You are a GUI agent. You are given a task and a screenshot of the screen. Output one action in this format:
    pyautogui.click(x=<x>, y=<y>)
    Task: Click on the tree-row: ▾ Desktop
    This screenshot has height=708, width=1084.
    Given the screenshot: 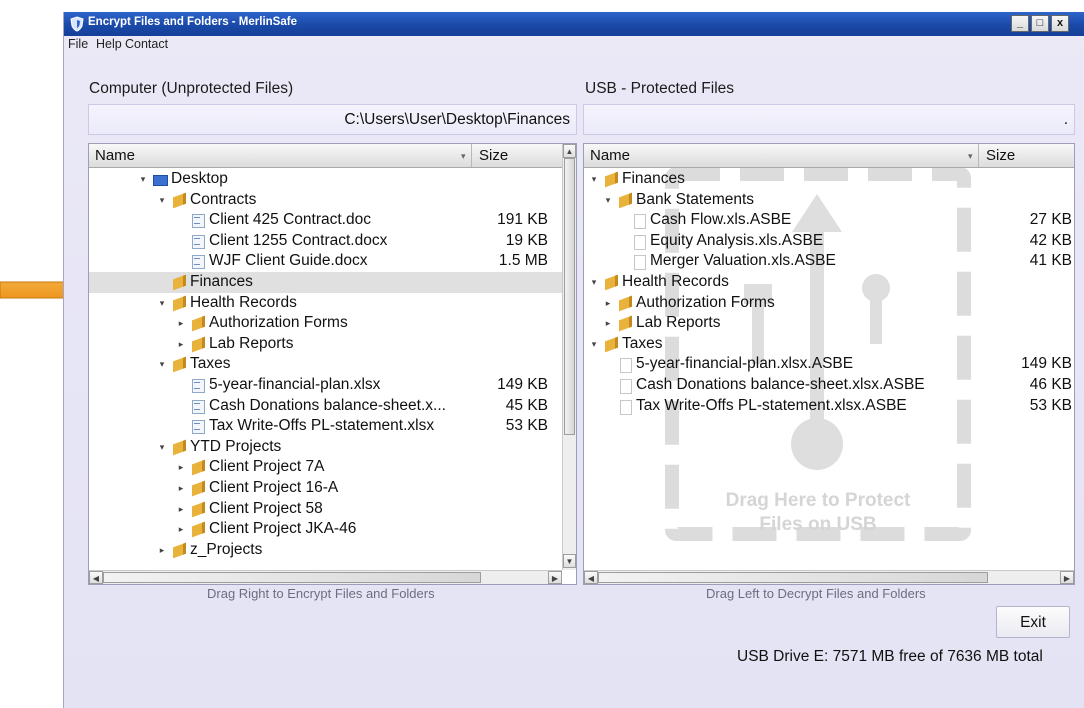 What is the action you would take?
    pyautogui.click(x=325, y=179)
    